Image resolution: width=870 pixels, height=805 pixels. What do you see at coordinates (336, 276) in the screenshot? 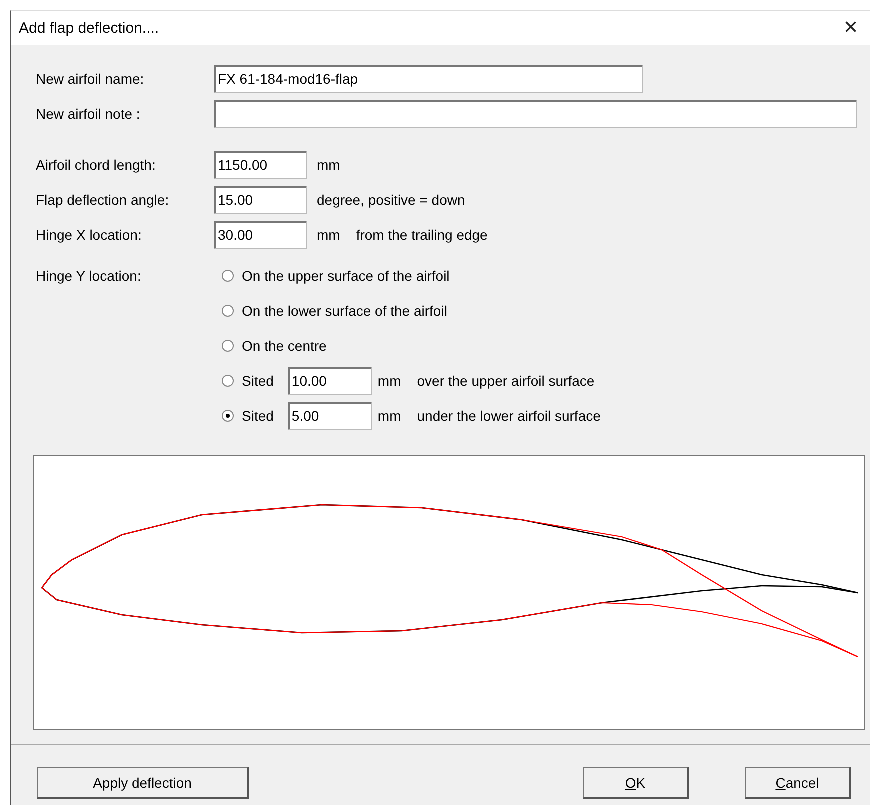
I see `radio-option: On the upper surface of the airfoil` at bounding box center [336, 276].